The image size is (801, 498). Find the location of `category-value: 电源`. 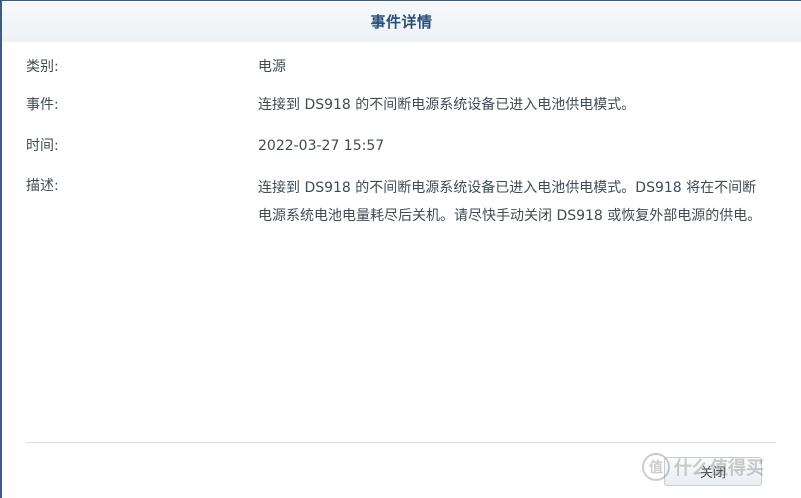

category-value: 电源 is located at coordinates (272, 67).